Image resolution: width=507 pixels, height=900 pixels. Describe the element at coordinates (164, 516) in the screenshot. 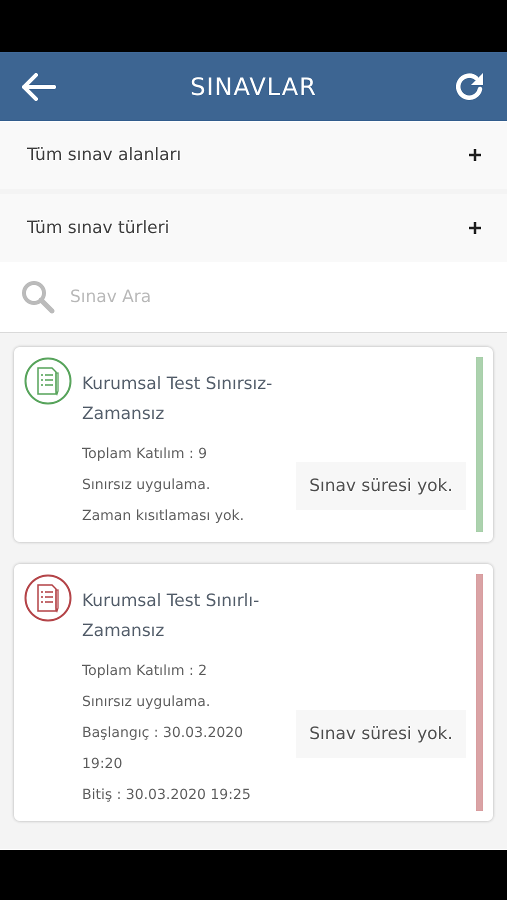

I see `exam-detail: Zaman kısıtlaması yok.` at that location.